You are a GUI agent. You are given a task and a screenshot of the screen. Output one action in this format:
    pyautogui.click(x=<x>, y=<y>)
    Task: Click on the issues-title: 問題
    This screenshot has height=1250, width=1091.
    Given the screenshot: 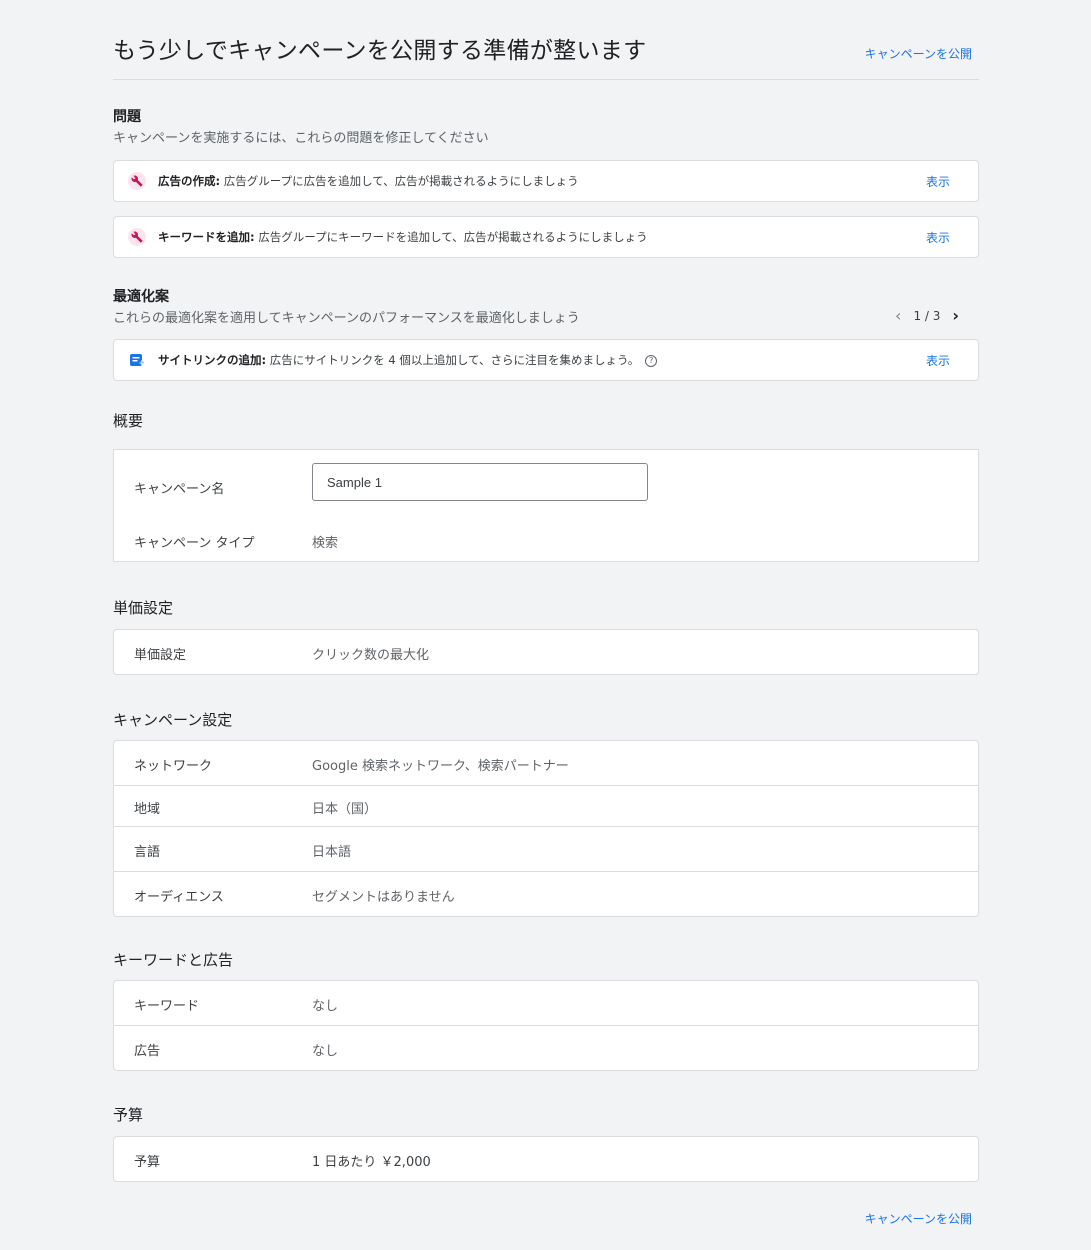 What is the action you would take?
    pyautogui.click(x=127, y=117)
    